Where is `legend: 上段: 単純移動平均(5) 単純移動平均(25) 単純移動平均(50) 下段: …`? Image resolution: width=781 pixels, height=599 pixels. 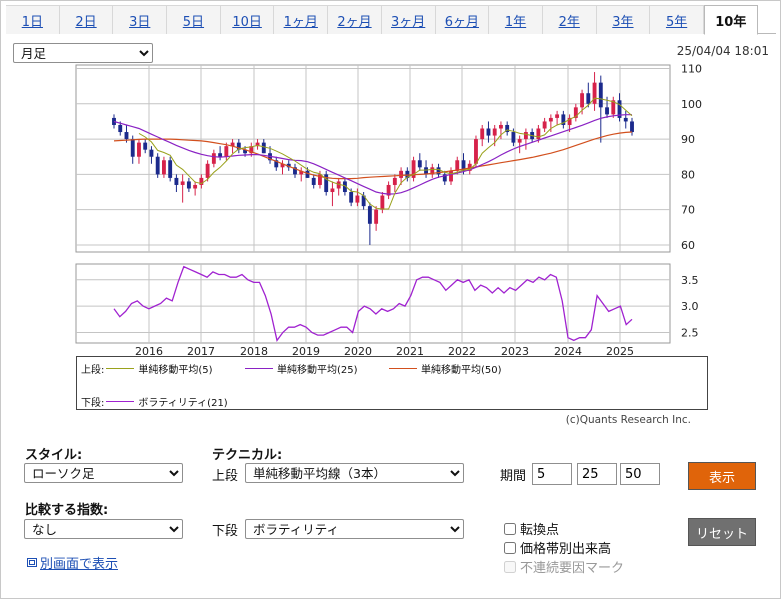
legend: 上段: 単純移動平均(5) 単純移動平均(25) 単純移動平均(50) 下段: … is located at coordinates (392, 383).